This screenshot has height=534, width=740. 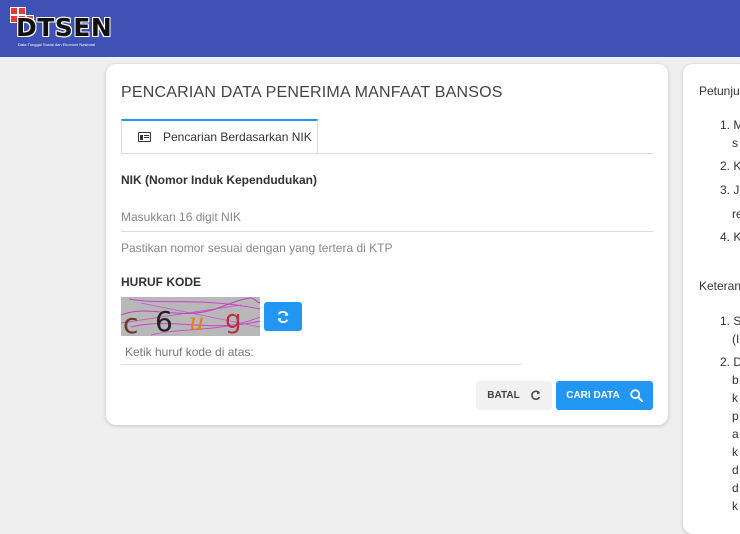 I want to click on list-item: 2. K, so click(x=730, y=166).